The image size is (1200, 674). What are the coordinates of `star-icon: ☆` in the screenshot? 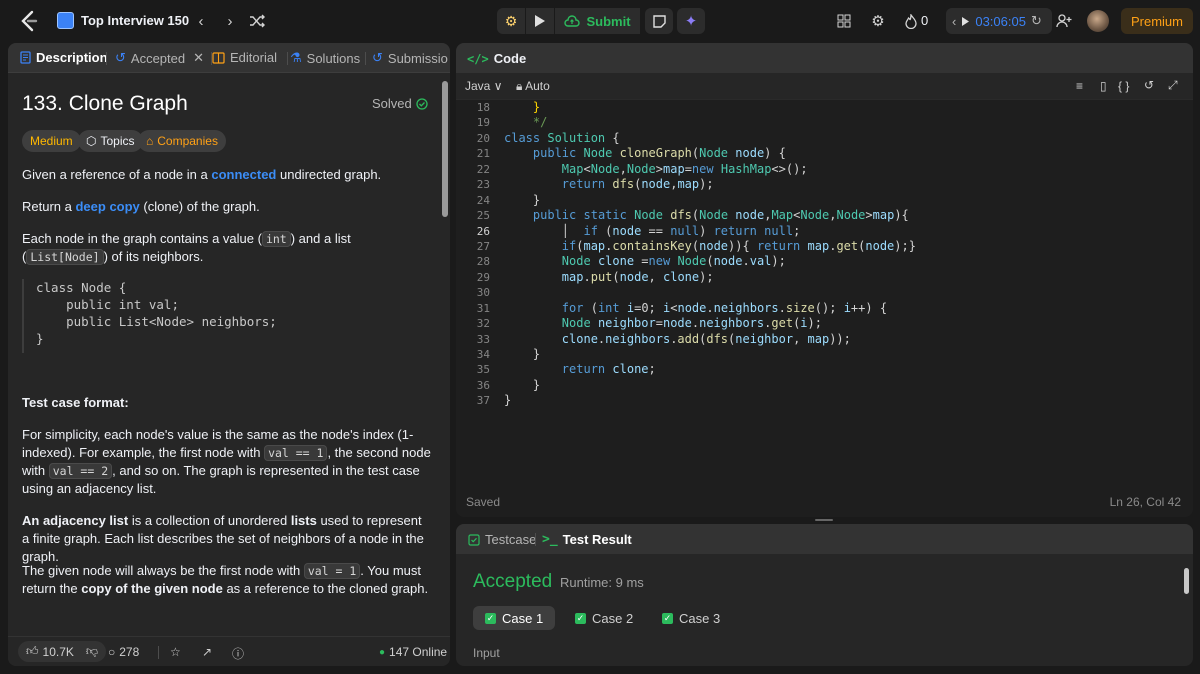 It's located at (175, 652).